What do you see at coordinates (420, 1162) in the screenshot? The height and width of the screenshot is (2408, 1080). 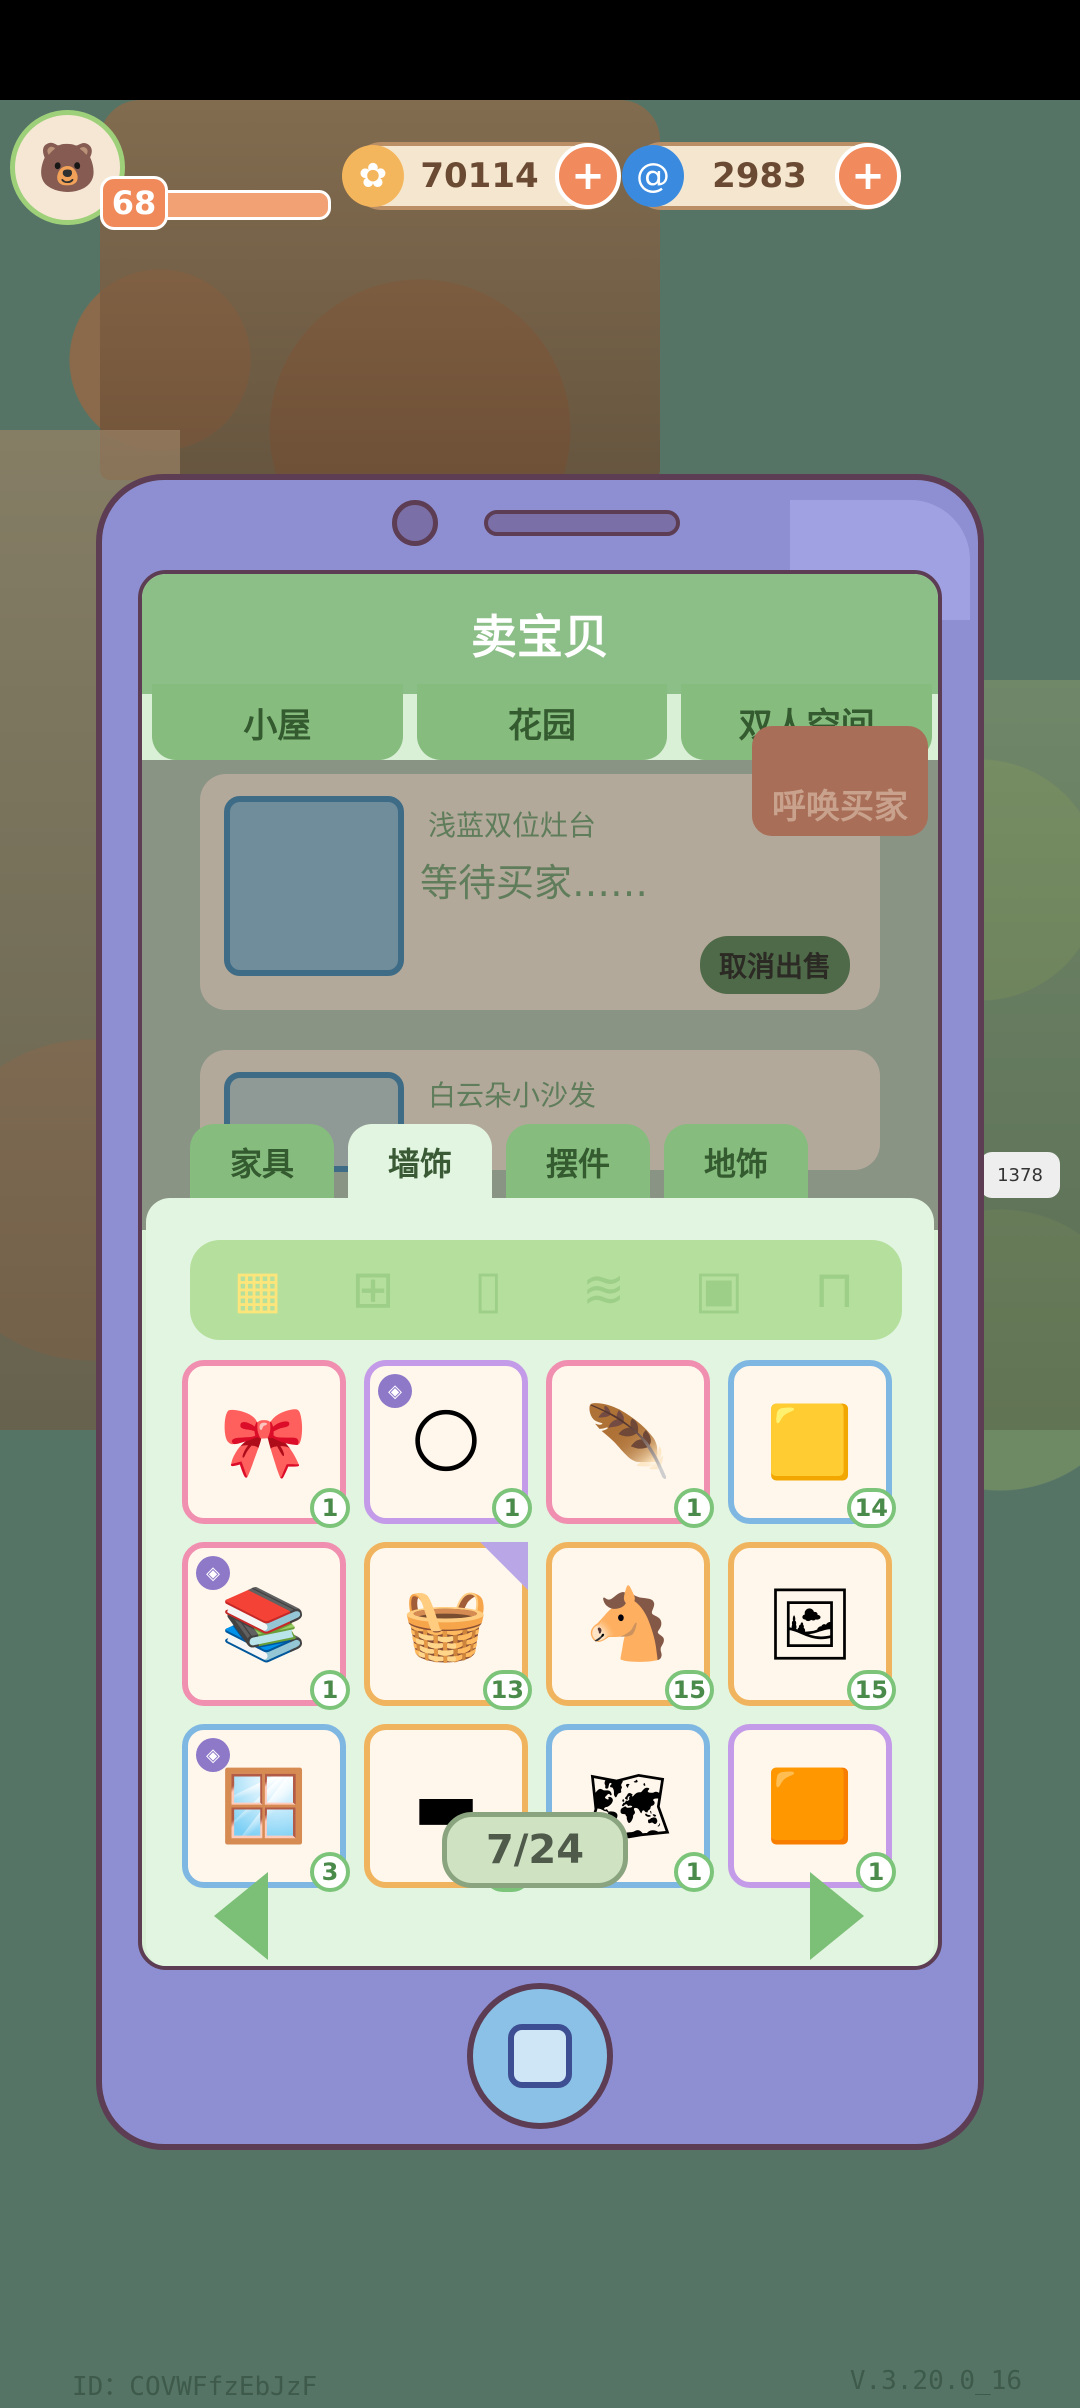 I see `tab-wall-decor: 墙饰` at bounding box center [420, 1162].